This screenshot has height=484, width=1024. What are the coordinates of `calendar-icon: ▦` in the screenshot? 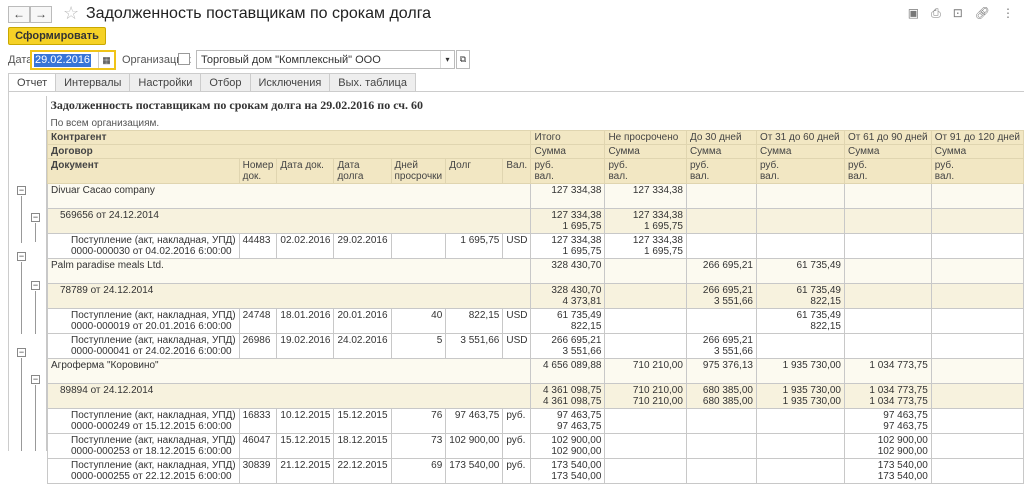 It's located at (106, 60).